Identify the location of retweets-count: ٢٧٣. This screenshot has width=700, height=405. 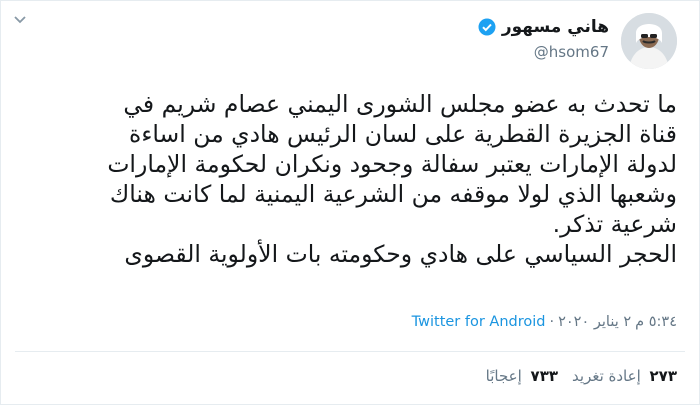
(663, 376).